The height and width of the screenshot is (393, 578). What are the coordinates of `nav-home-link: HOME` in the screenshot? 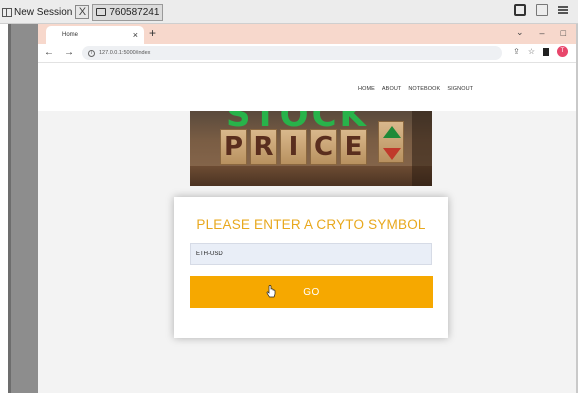 It's located at (366, 89).